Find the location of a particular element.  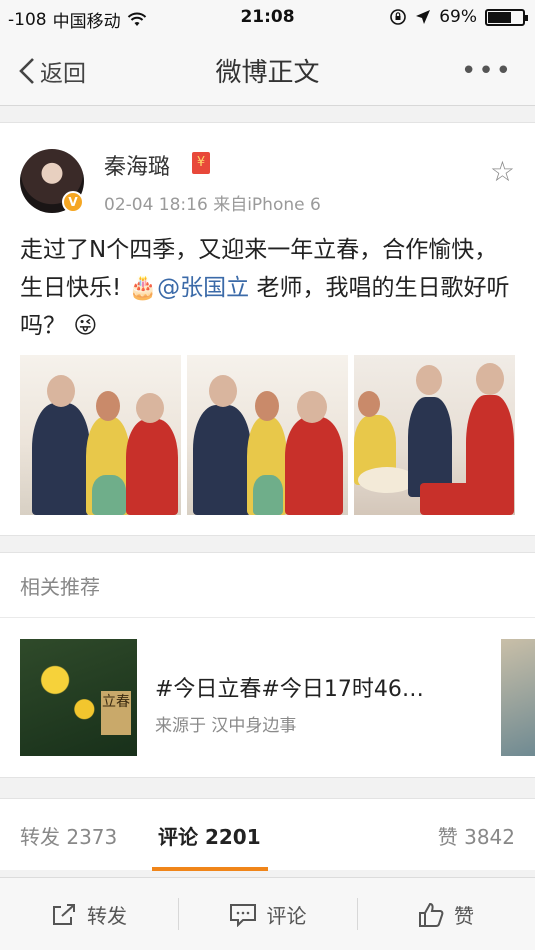

tab-like: 赞 3842 is located at coordinates (476, 835).